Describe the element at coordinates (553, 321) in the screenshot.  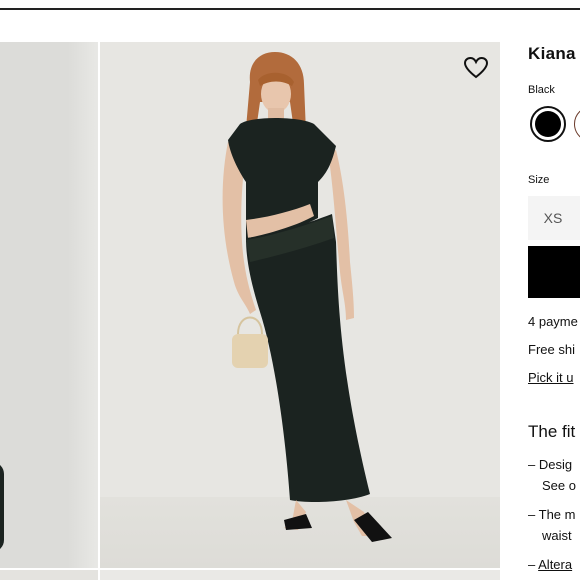
I see `payments-text: 4 payme` at that location.